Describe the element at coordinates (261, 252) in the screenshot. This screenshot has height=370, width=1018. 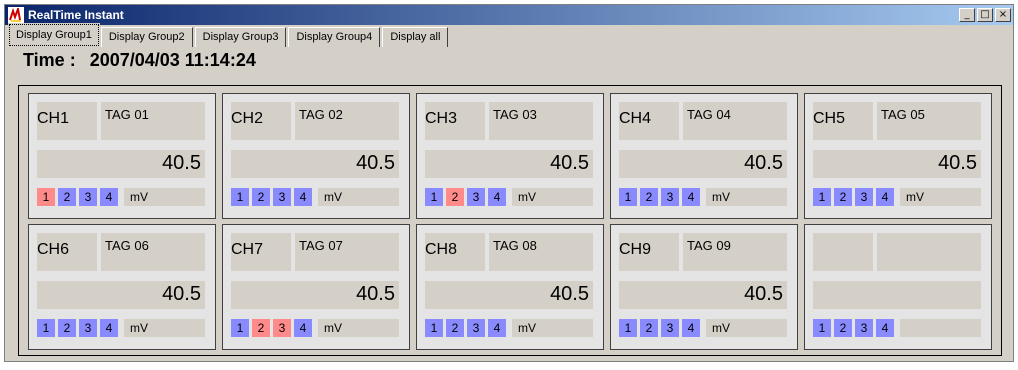
I see `channel-name-box: CH7` at that location.